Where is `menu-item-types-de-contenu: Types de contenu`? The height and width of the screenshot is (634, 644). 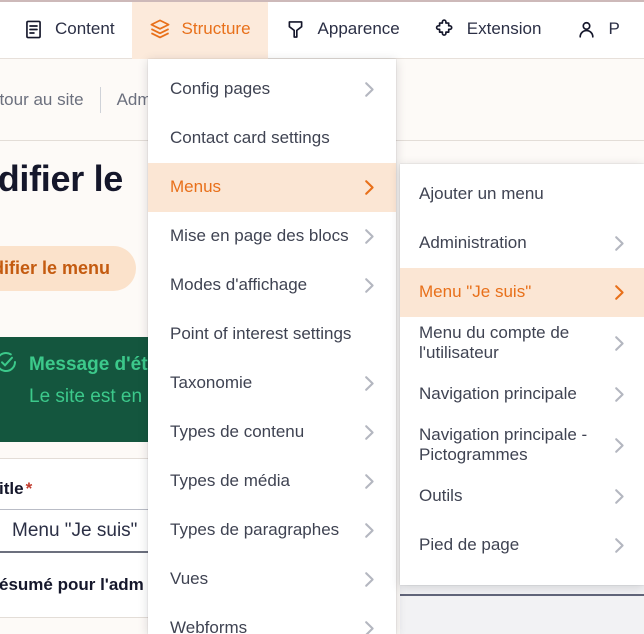
menu-item-types-de-contenu: Types de contenu is located at coordinates (272, 432).